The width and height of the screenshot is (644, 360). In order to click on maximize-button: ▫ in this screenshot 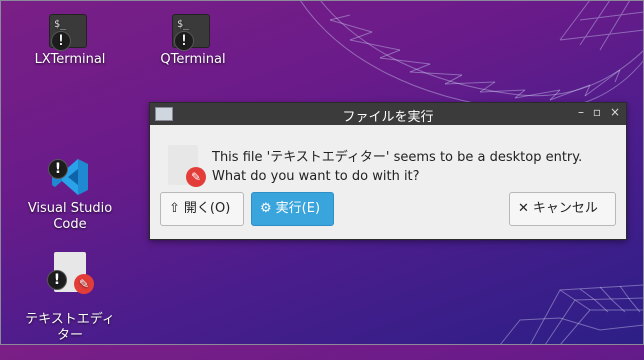, I will do `click(597, 112)`.